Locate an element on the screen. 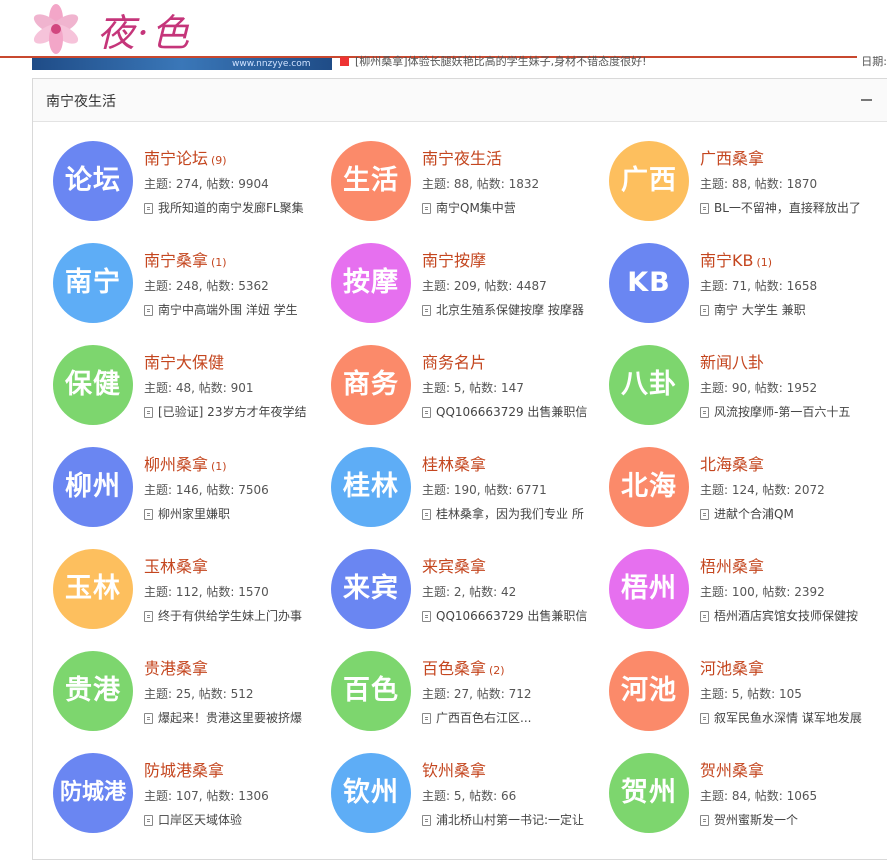 This screenshot has width=887, height=860. forum-name-link: 玉林桑拿 is located at coordinates (177, 565).